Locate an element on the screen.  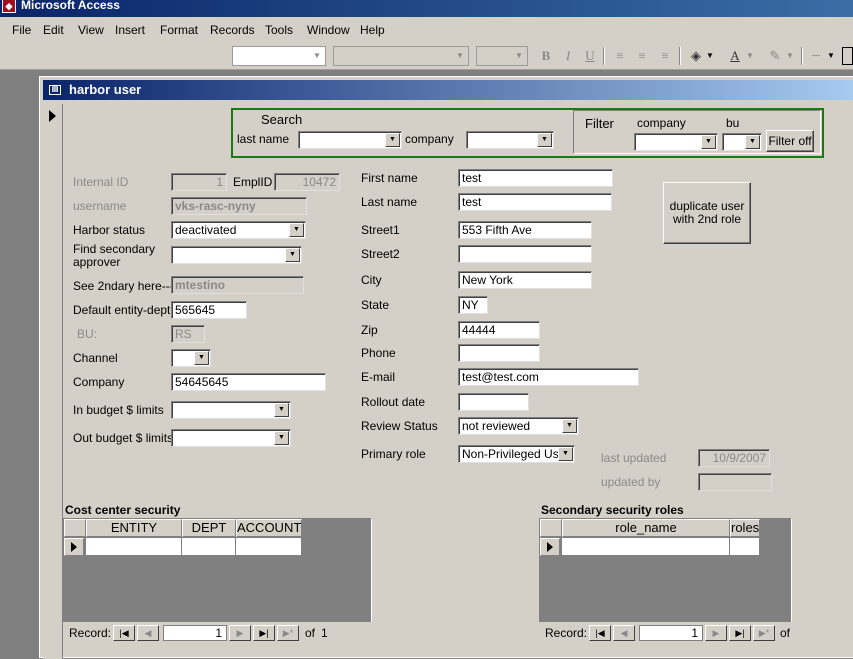
duplicate-user-button: duplicate user with 2nd role is located at coordinates (707, 213).